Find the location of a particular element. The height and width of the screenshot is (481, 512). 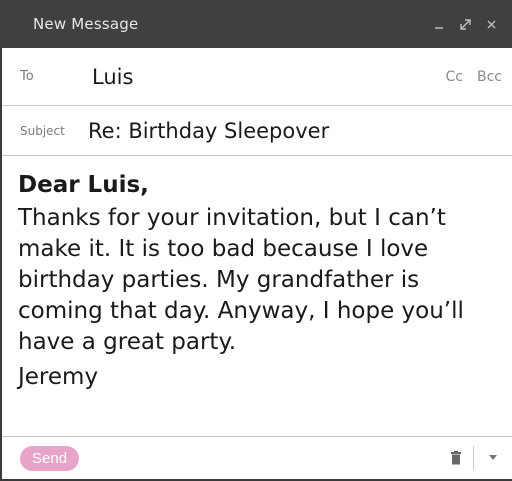

subject-label: Subject is located at coordinates (42, 130).